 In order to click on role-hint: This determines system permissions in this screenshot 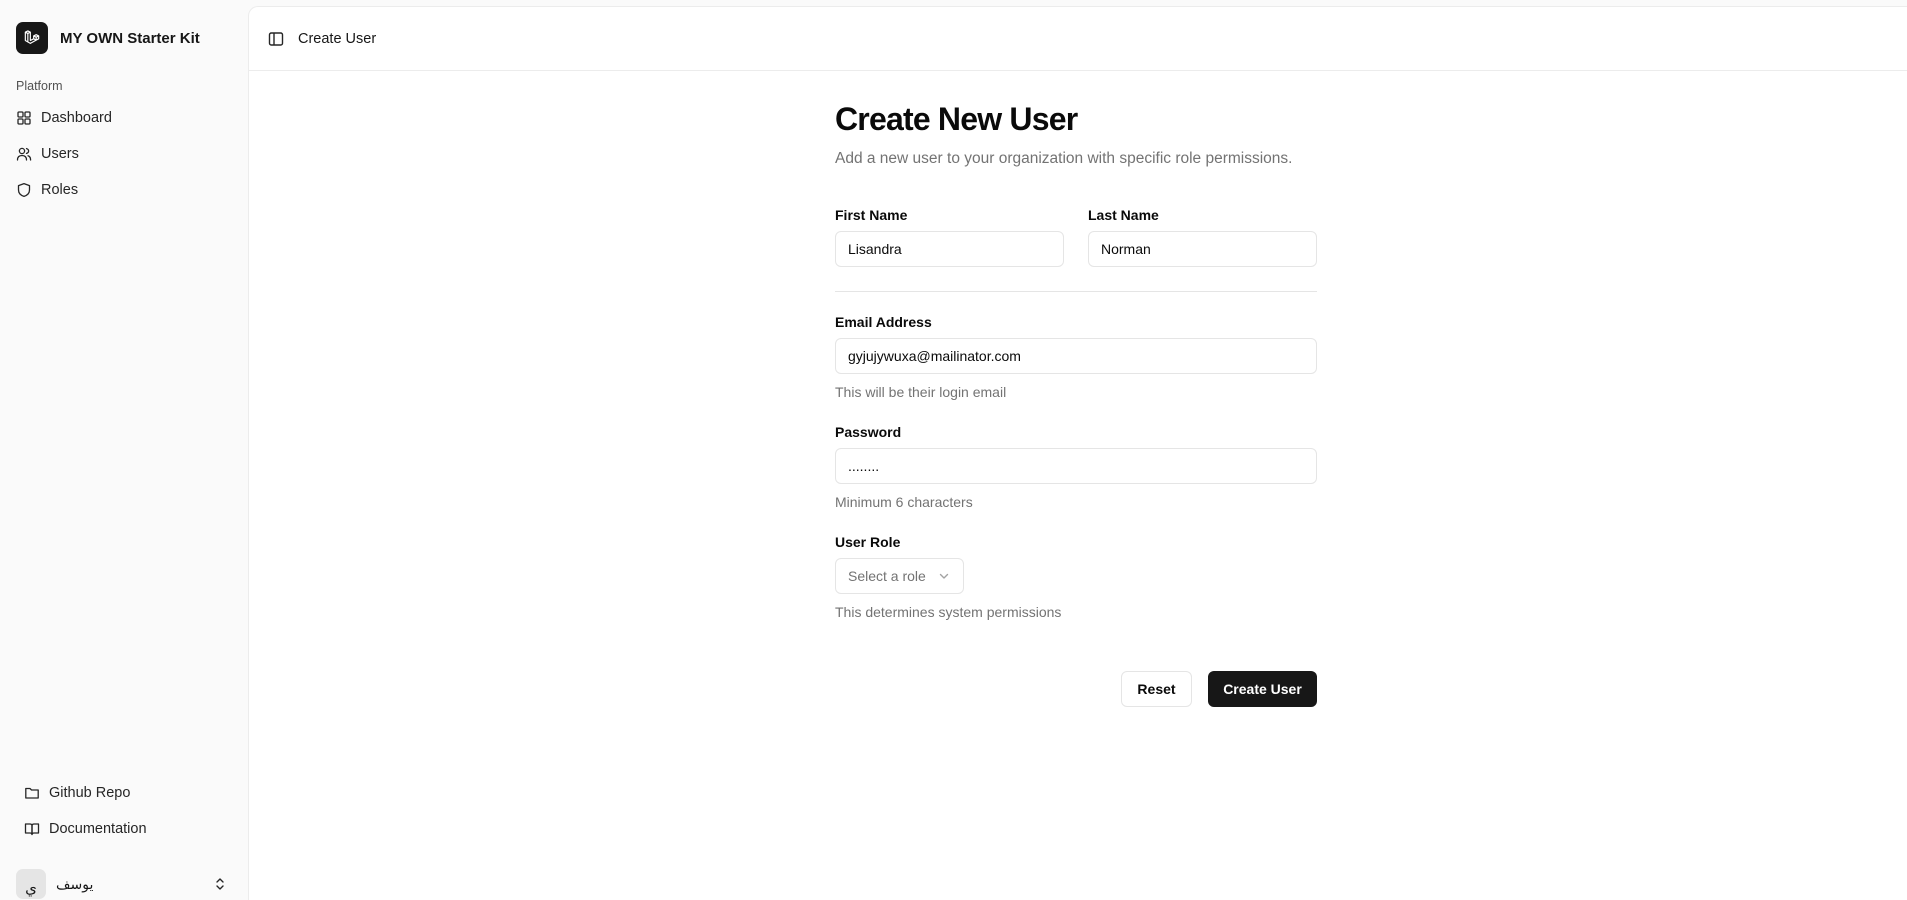, I will do `click(948, 612)`.